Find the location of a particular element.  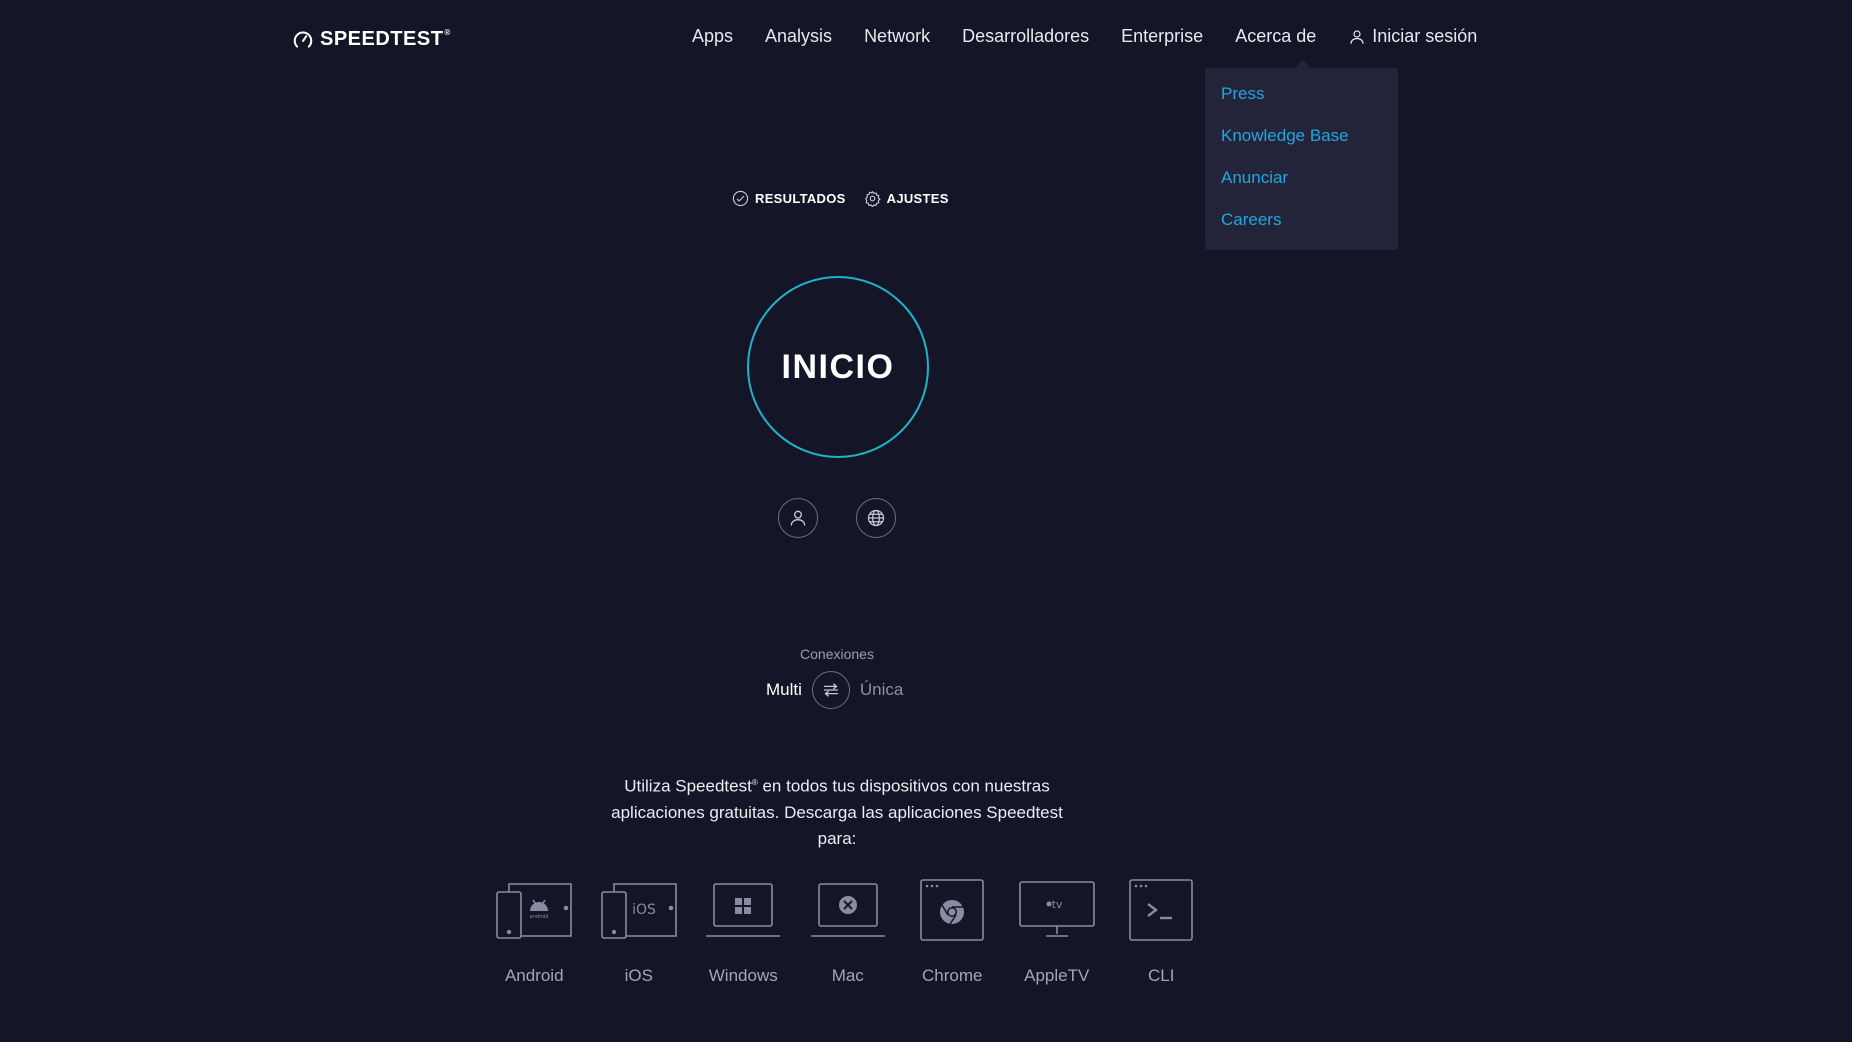

arrows-toggle-icon is located at coordinates (830, 690).